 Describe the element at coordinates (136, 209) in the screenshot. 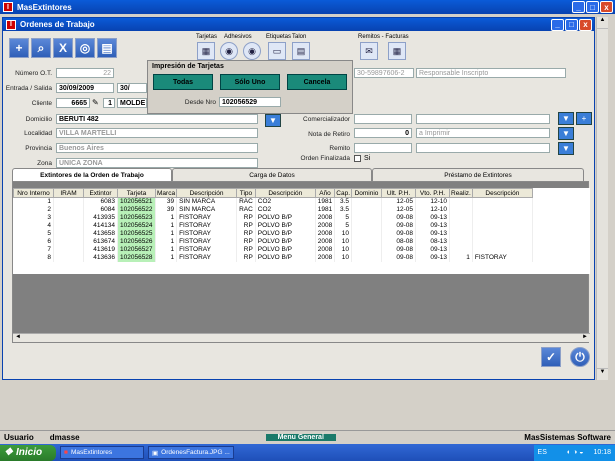

I see `table-cell: 102056522` at that location.